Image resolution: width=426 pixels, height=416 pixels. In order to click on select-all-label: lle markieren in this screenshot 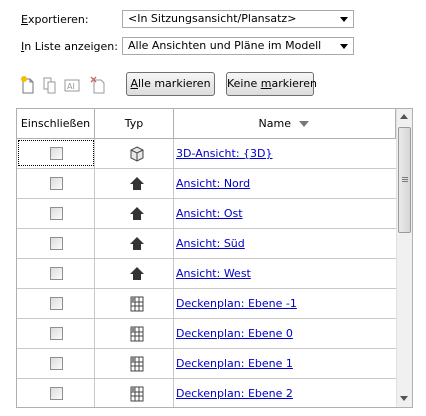, I will do `click(174, 83)`.